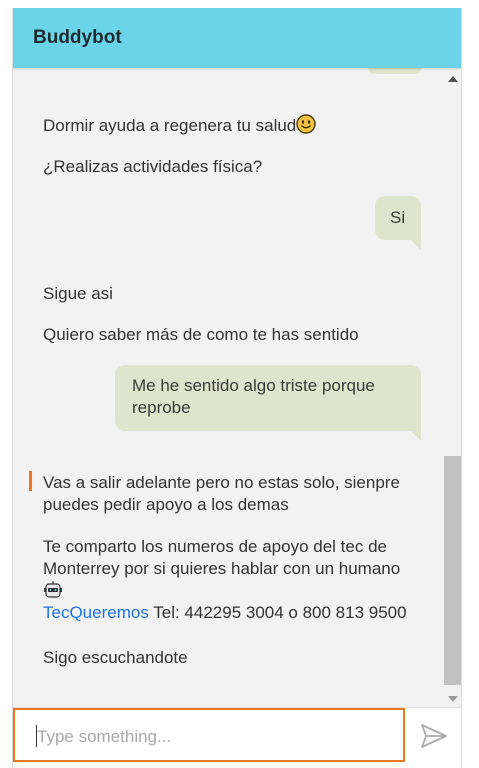 This screenshot has width=479, height=768. I want to click on bot-message: Dormir ayuda a regenera tu salud, so click(230, 125).